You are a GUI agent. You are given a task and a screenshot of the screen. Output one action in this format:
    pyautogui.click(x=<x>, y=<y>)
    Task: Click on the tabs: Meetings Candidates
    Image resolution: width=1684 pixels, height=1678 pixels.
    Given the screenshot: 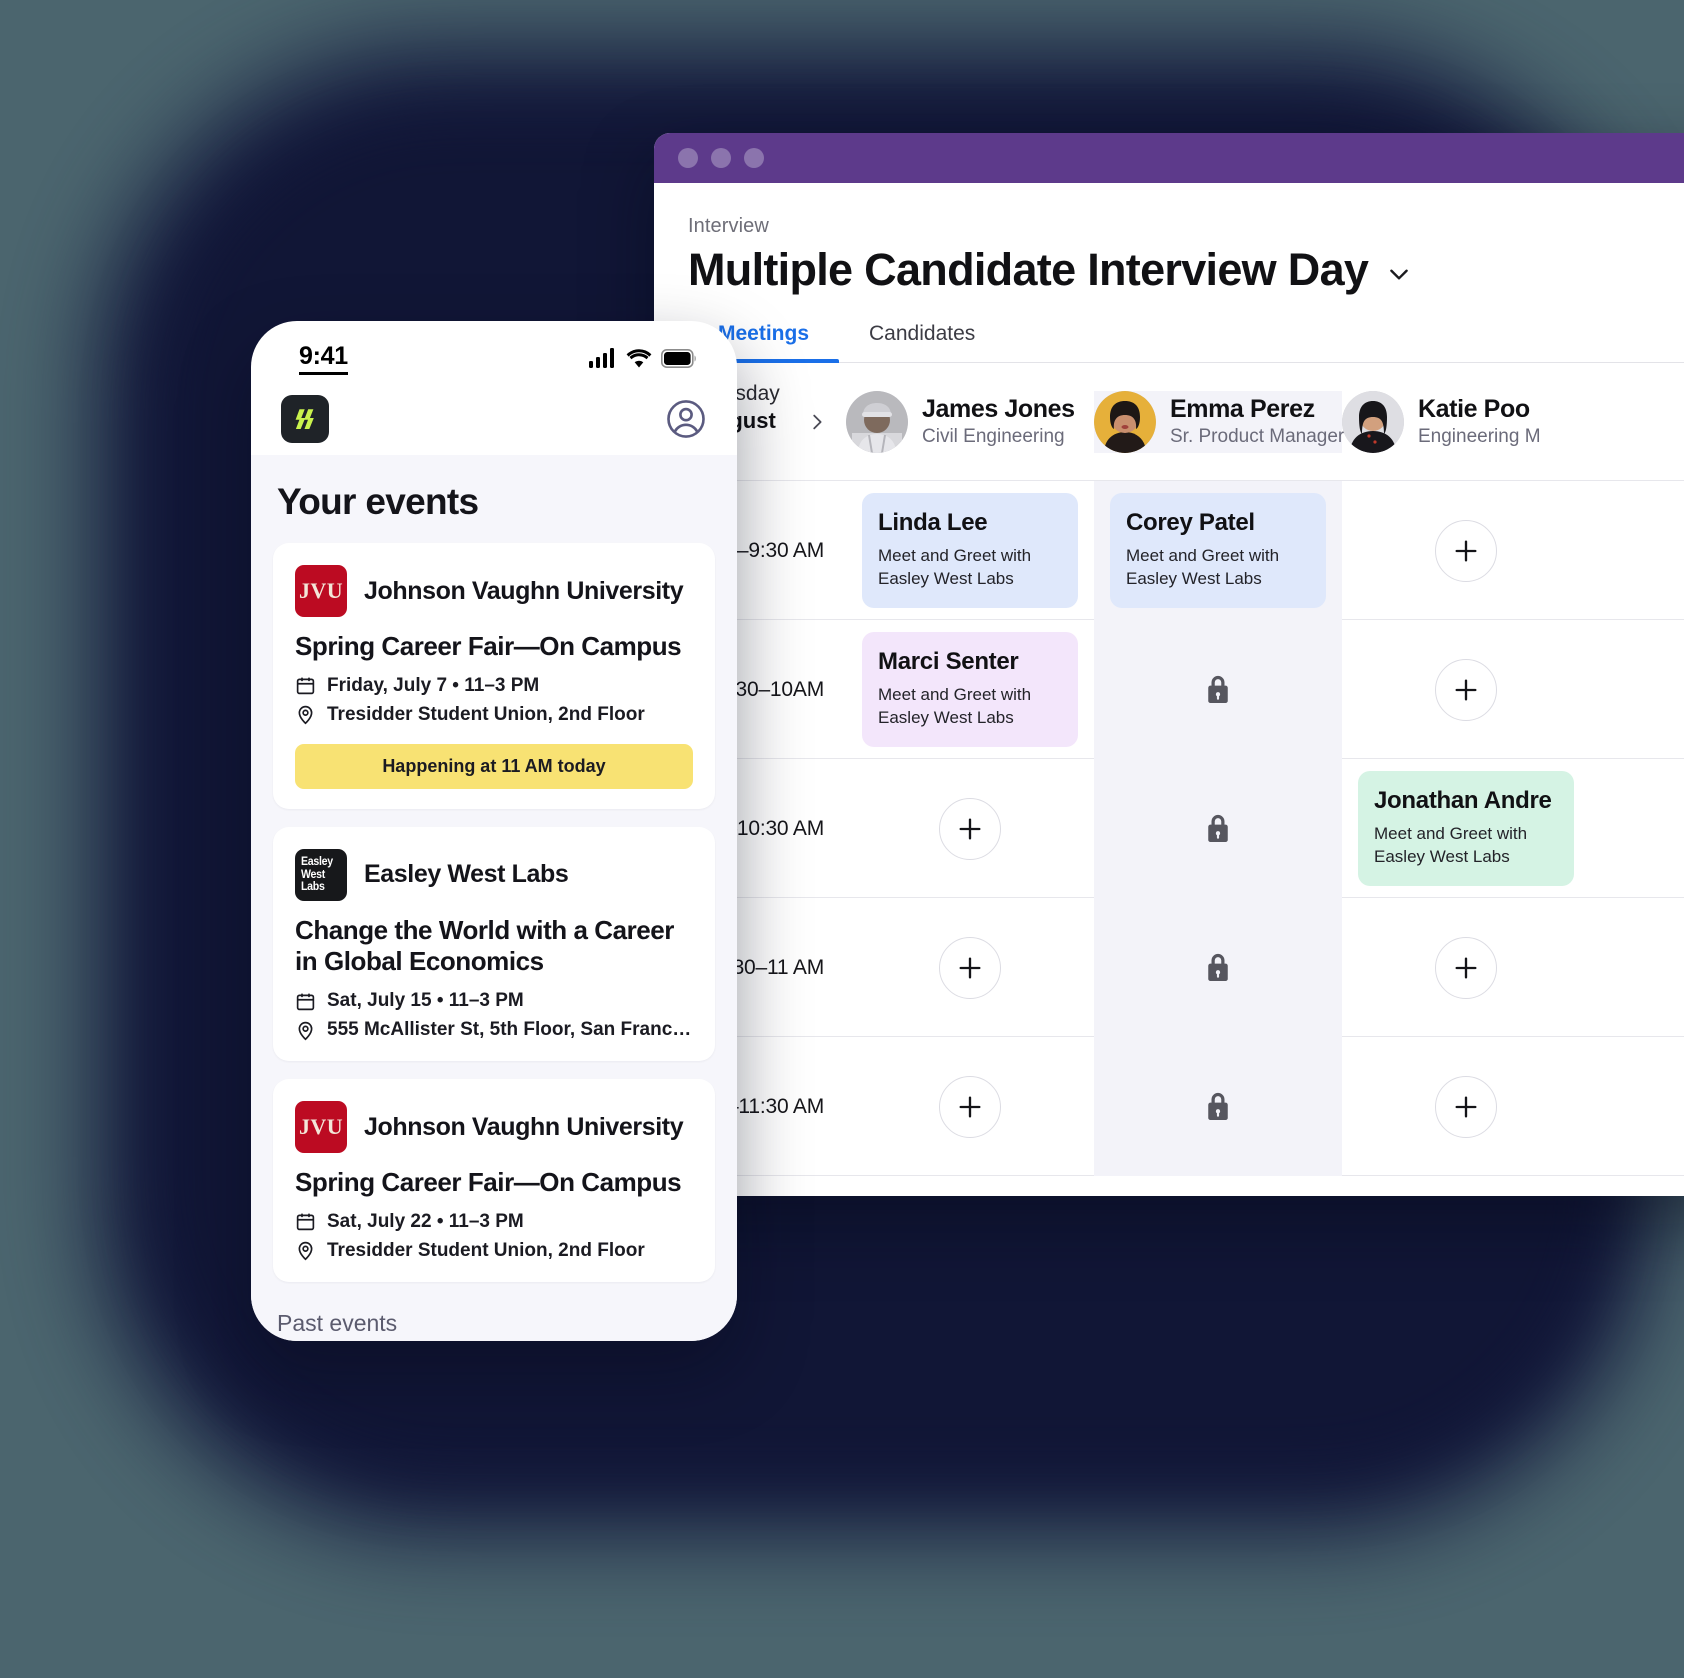 What is the action you would take?
    pyautogui.click(x=1169, y=342)
    